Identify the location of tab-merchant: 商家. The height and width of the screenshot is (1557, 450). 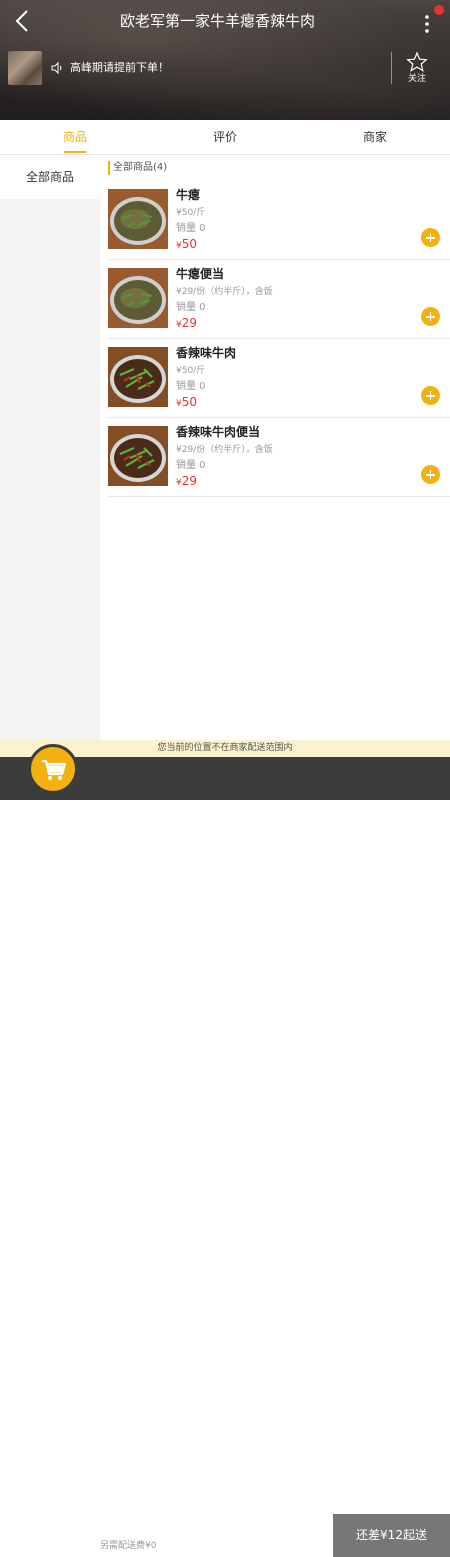
(375, 137).